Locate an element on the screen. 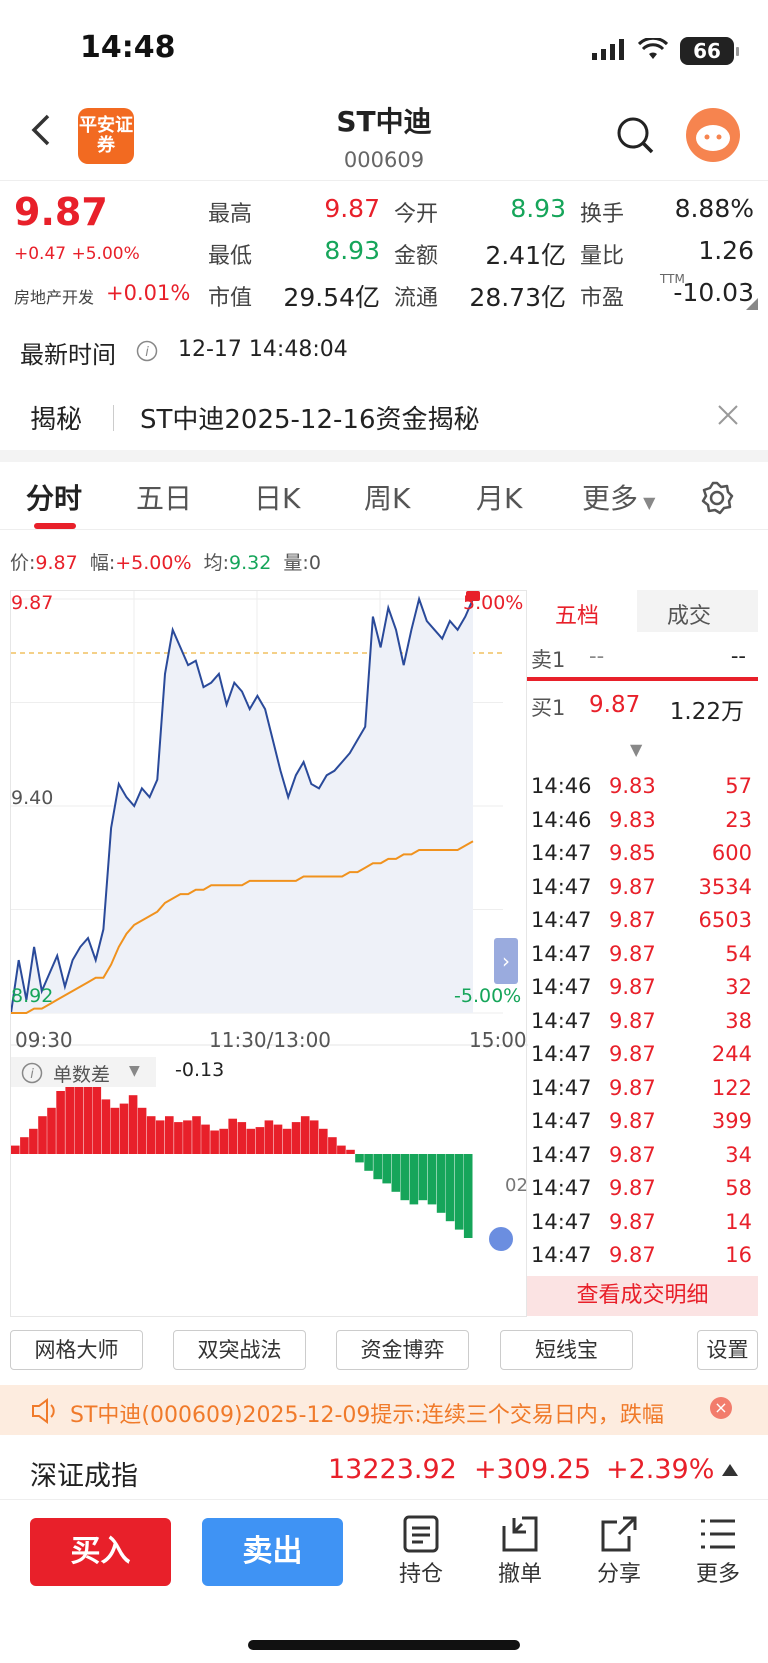  quote-label: 金额 is located at coordinates (416, 256).